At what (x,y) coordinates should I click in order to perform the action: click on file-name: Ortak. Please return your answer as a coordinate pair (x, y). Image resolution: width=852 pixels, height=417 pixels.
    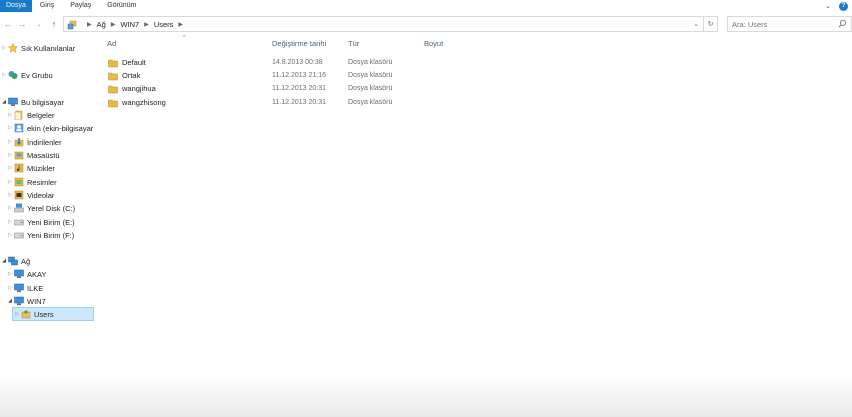
    Looking at the image, I should click on (131, 75).